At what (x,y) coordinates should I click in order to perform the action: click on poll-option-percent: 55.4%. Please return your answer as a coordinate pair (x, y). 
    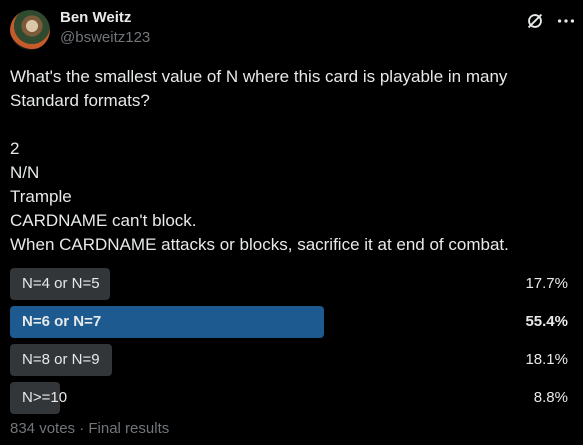
    Looking at the image, I should click on (546, 321).